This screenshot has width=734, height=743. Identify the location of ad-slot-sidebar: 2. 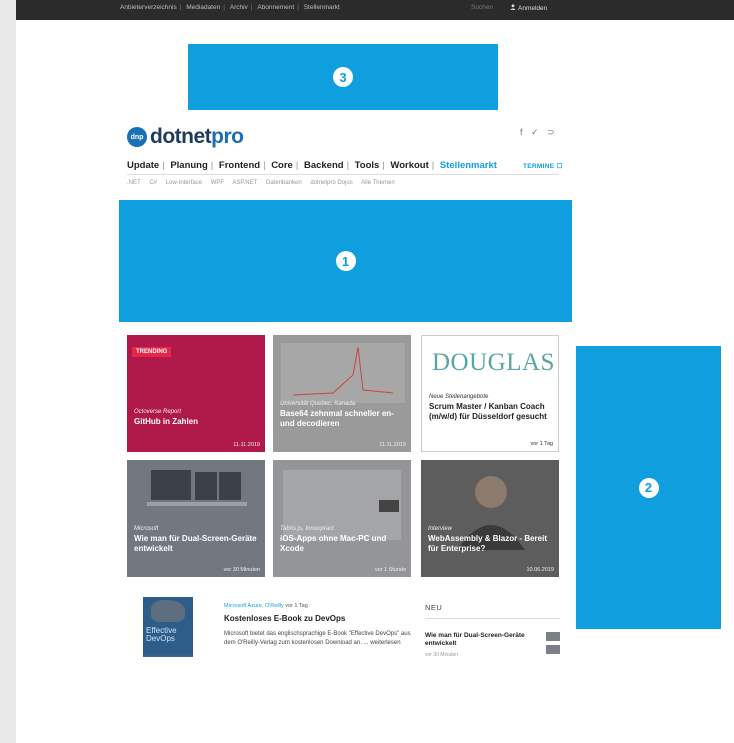
(648, 487).